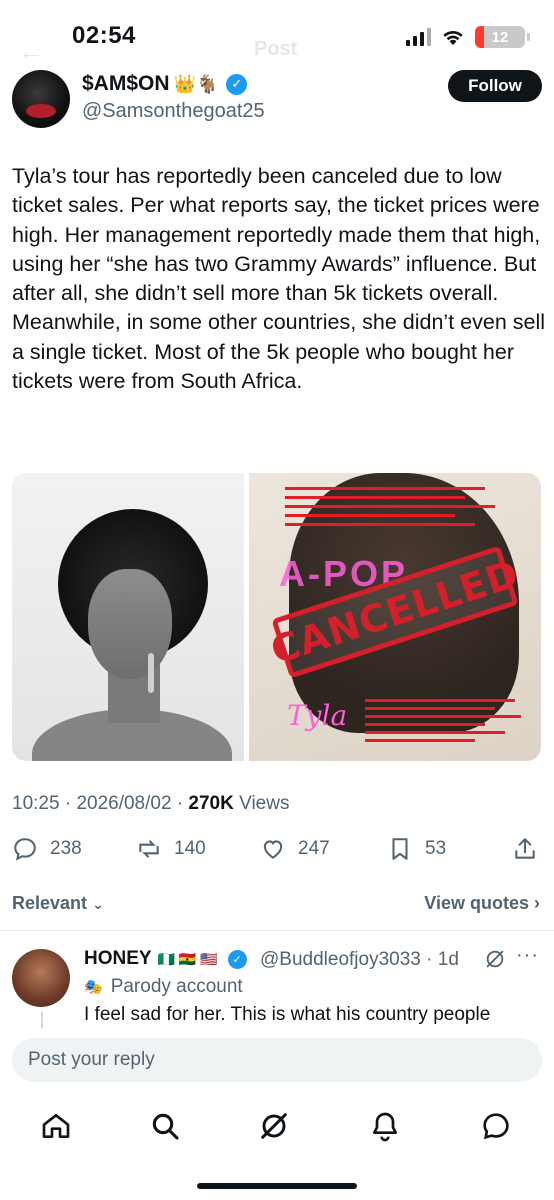 The image size is (554, 1200). I want to click on parody-badge: 🎭 Parody account, so click(163, 987).